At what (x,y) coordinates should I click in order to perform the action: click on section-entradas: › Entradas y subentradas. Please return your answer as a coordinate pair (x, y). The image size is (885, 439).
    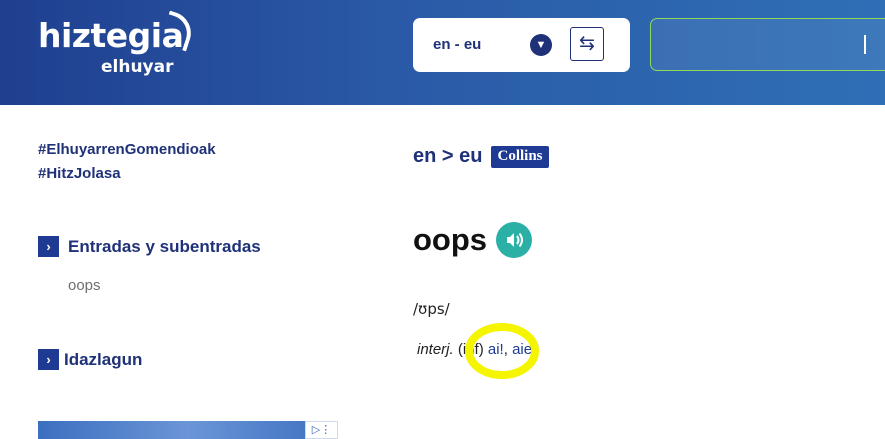
    Looking at the image, I should click on (149, 246).